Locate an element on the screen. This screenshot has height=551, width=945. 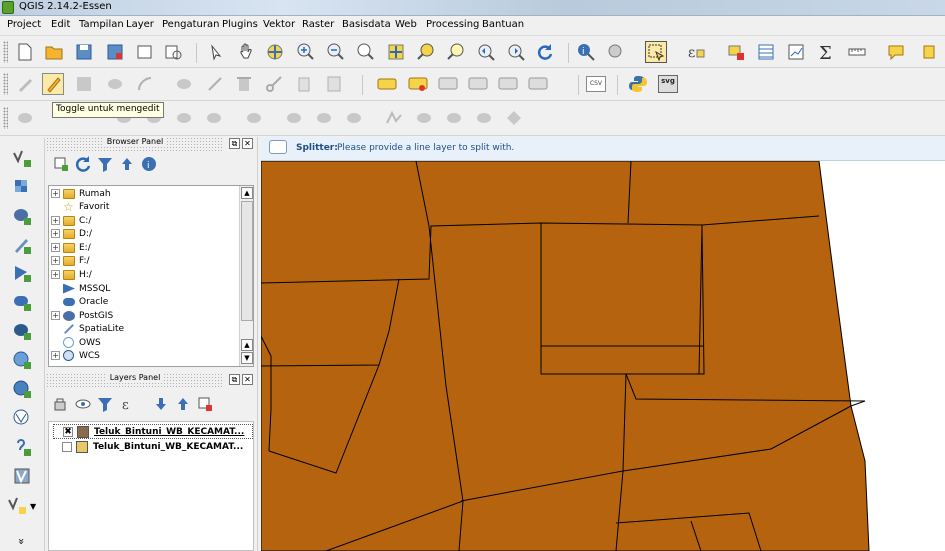
add-delimited-text-layer-icon is located at coordinates (22, 447).